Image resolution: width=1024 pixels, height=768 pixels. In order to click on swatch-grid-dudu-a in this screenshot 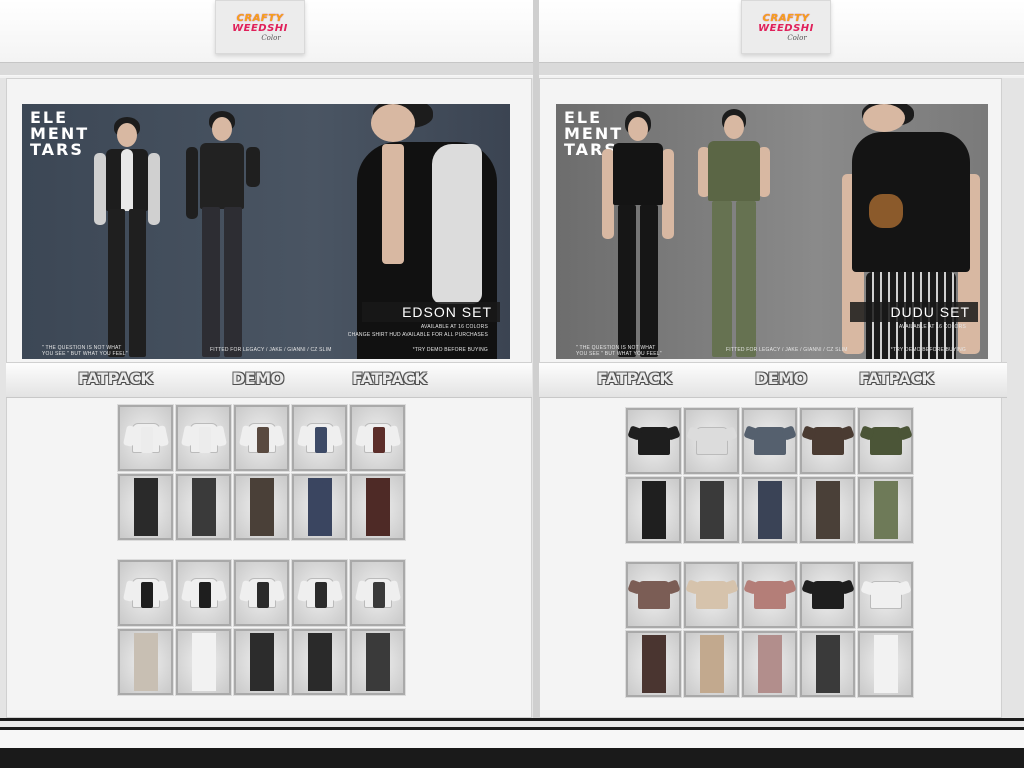, I will do `click(769, 475)`.